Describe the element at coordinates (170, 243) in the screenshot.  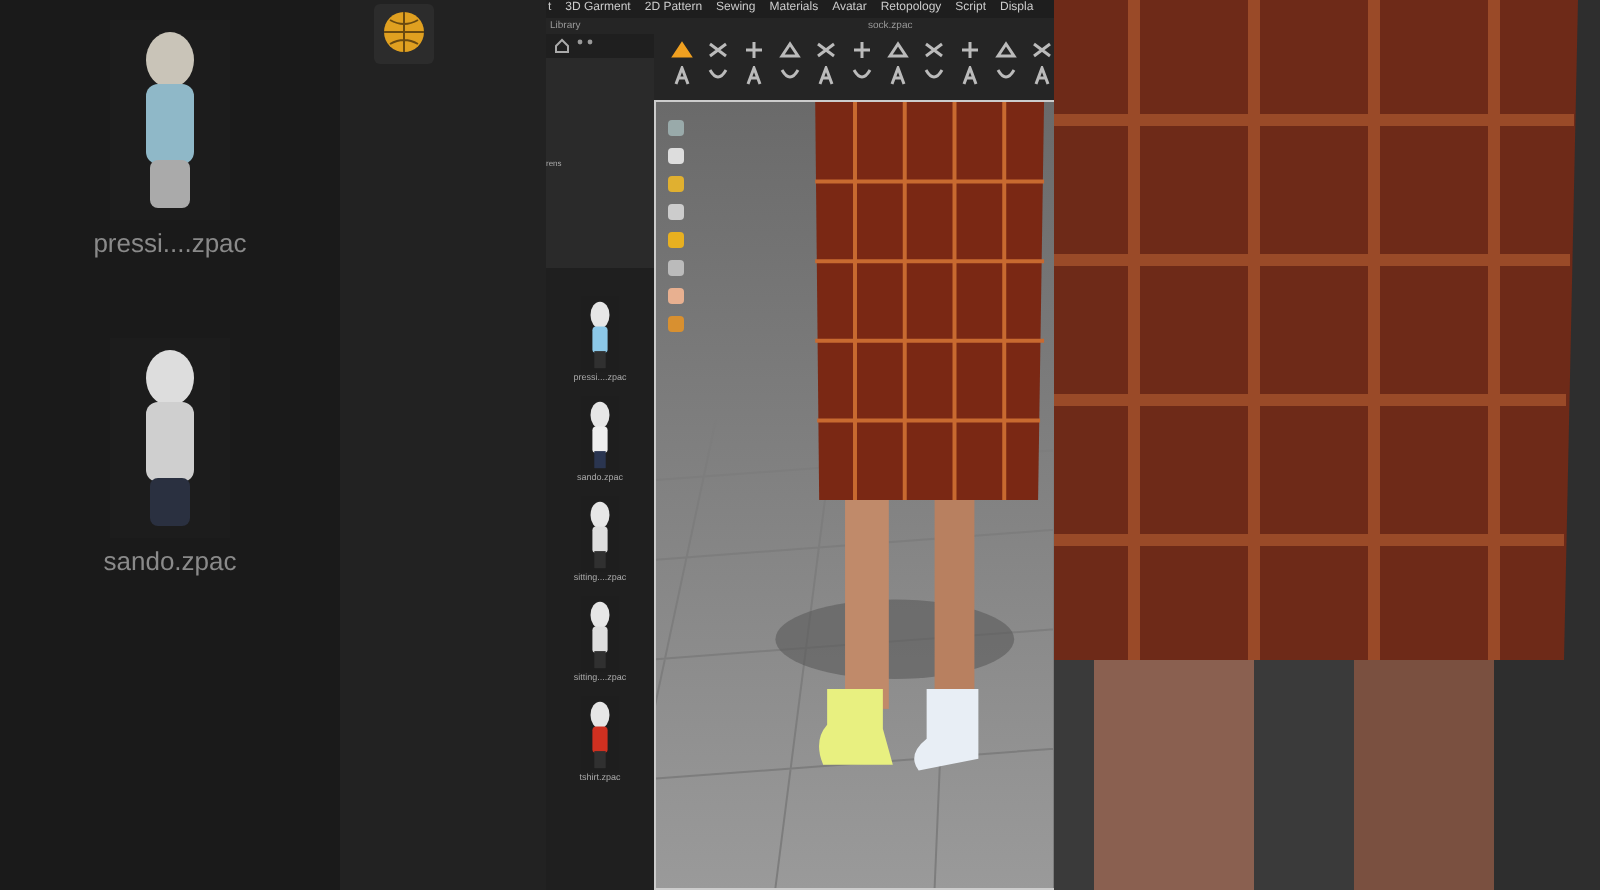
I see `file-label: pressi....zpac` at that location.